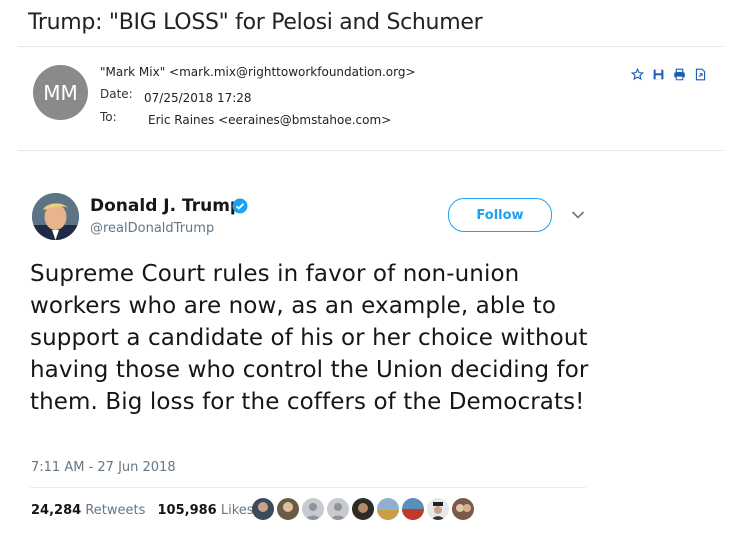 This screenshot has height=534, width=738. What do you see at coordinates (237, 510) in the screenshot?
I see `likes-label: Likes` at bounding box center [237, 510].